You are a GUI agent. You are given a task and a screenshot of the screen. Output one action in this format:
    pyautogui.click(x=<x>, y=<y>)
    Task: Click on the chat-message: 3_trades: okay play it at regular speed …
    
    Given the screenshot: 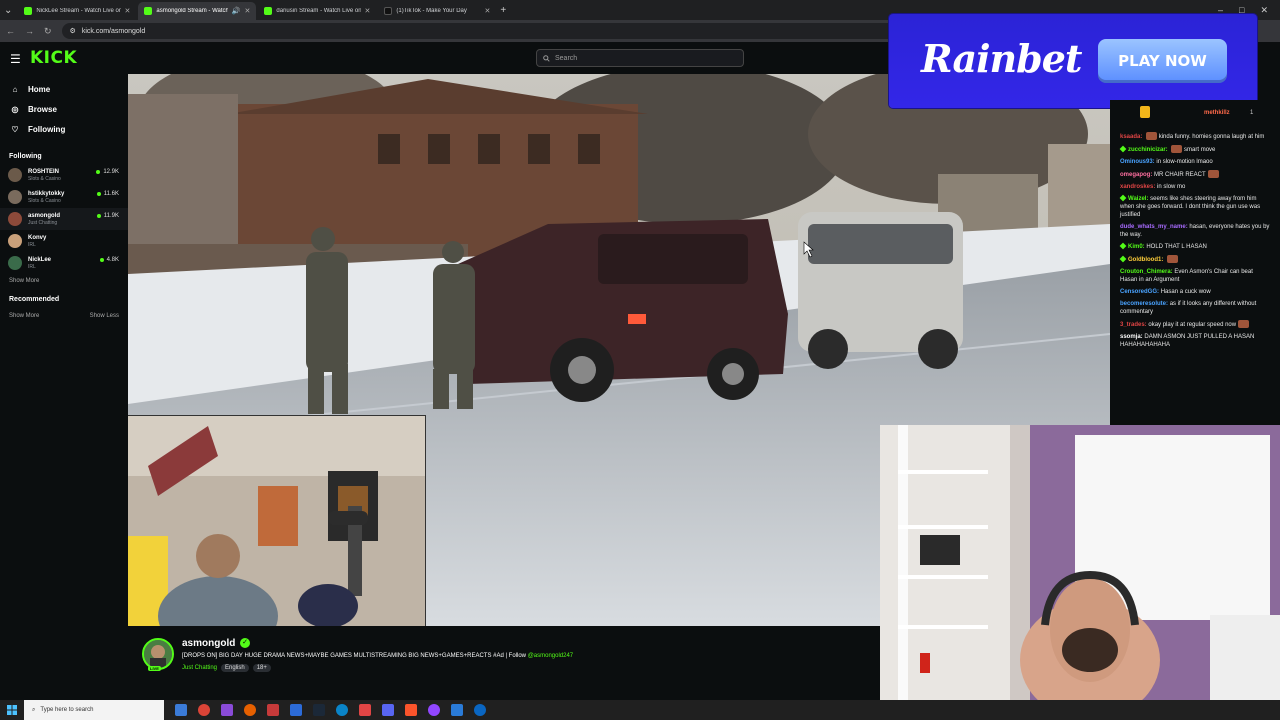 What is the action you would take?
    pyautogui.click(x=1195, y=324)
    